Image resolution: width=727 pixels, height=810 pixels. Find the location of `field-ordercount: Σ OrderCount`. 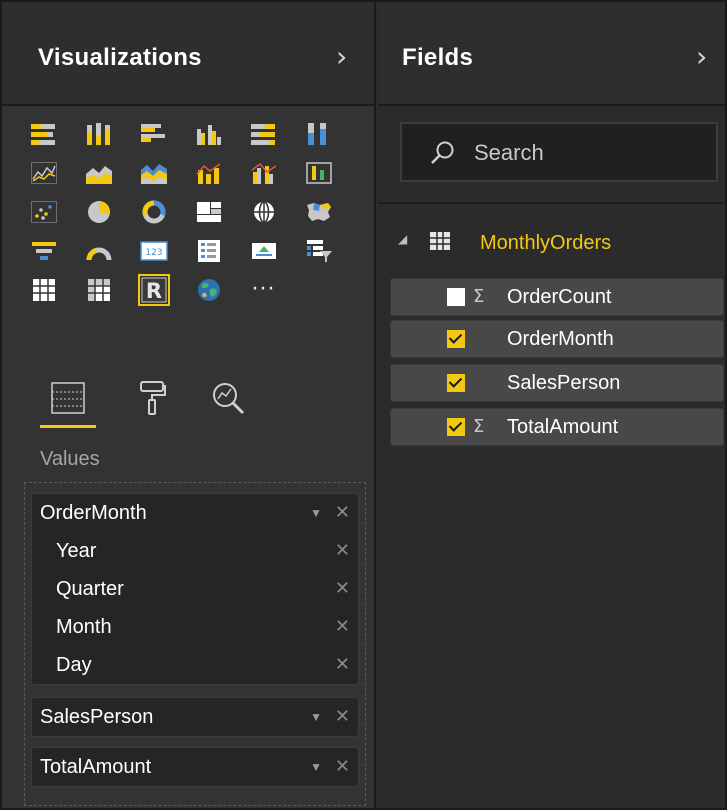

field-ordercount: Σ OrderCount is located at coordinates (557, 297).